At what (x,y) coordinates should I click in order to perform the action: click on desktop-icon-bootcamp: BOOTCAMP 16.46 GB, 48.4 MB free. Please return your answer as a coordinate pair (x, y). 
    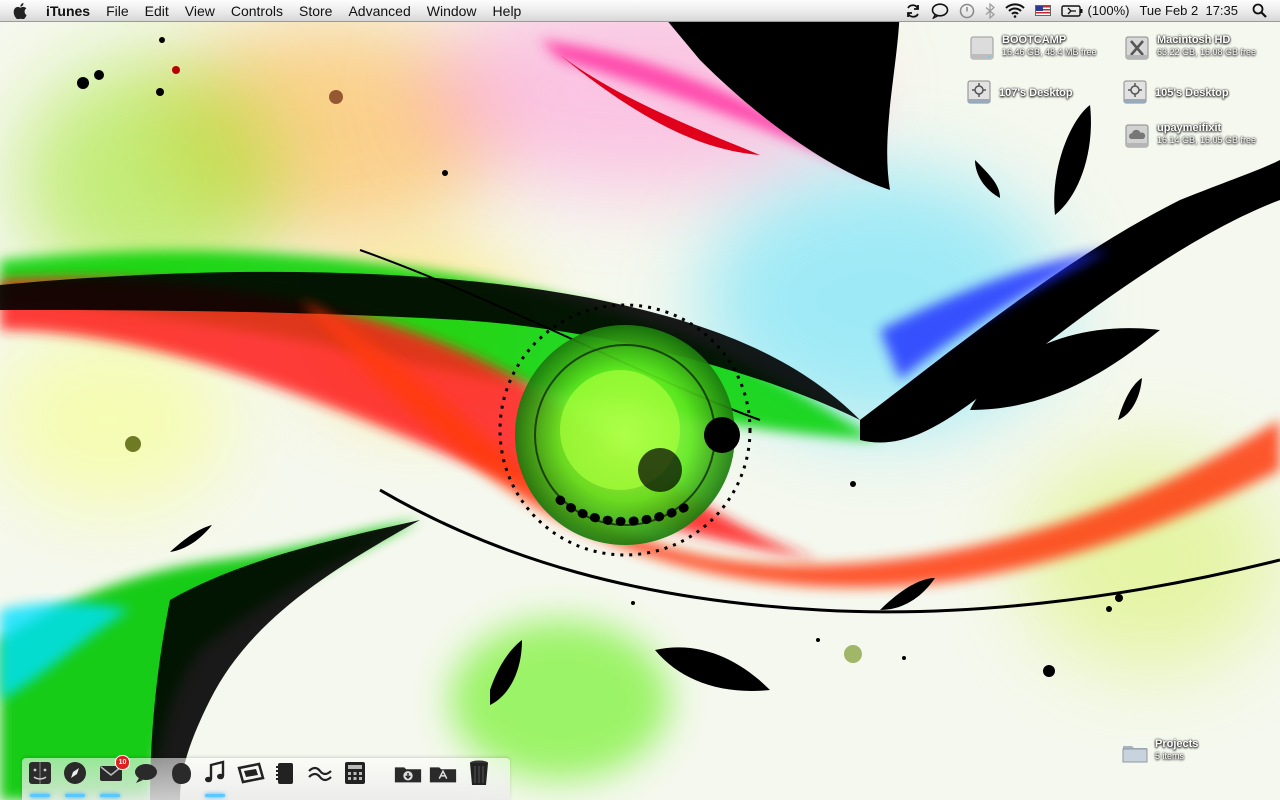
    Looking at the image, I should click on (1032, 48).